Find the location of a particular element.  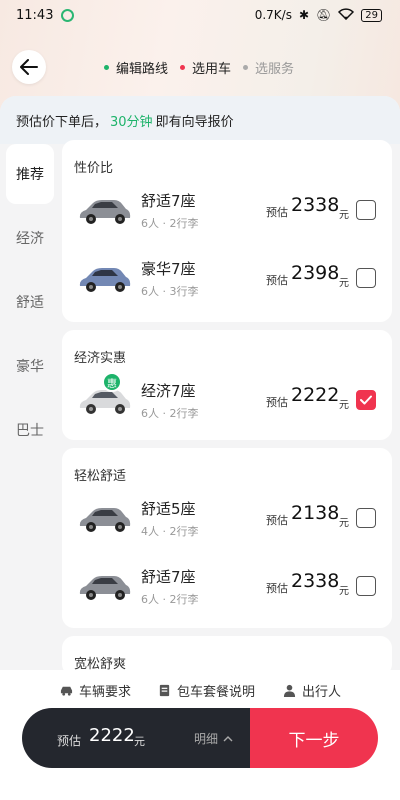

back-button is located at coordinates (29, 67).